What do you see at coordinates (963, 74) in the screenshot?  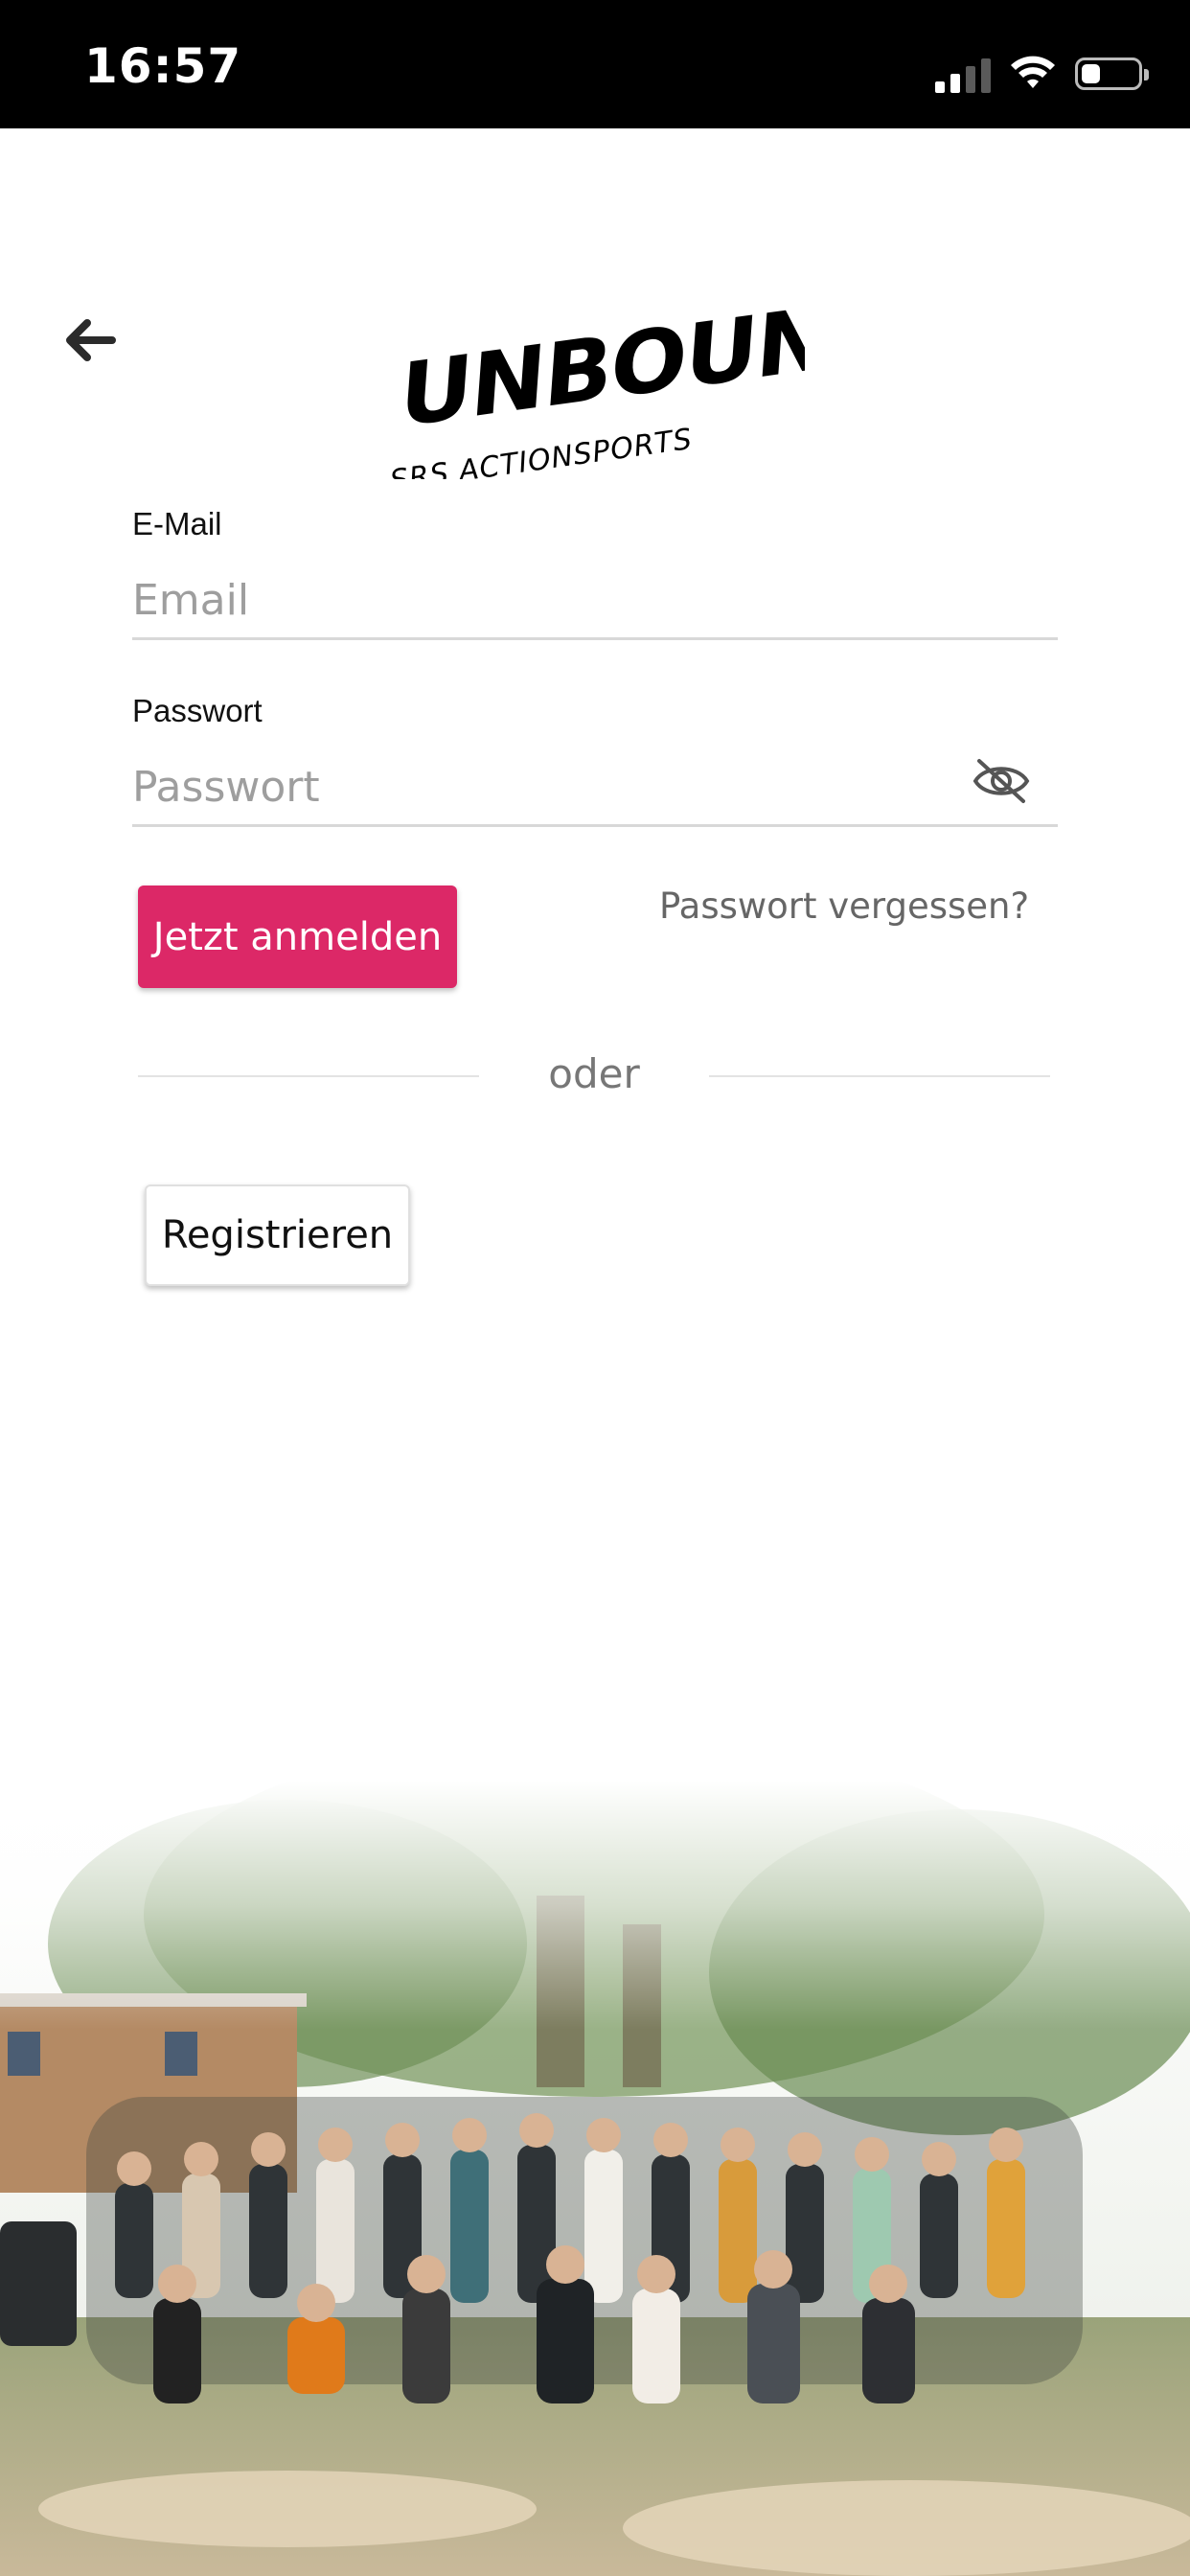 I see `signal-icon` at bounding box center [963, 74].